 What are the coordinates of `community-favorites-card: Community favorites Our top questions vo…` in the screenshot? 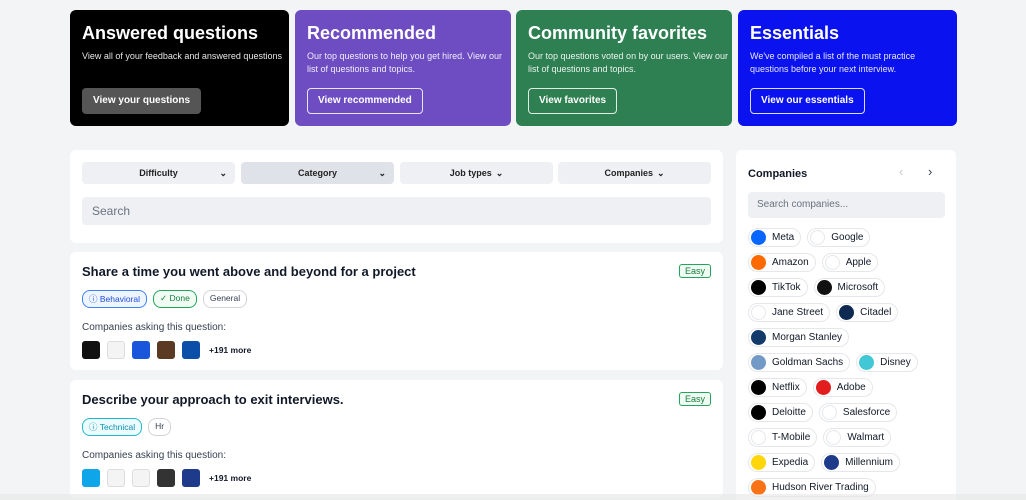 It's located at (624, 68).